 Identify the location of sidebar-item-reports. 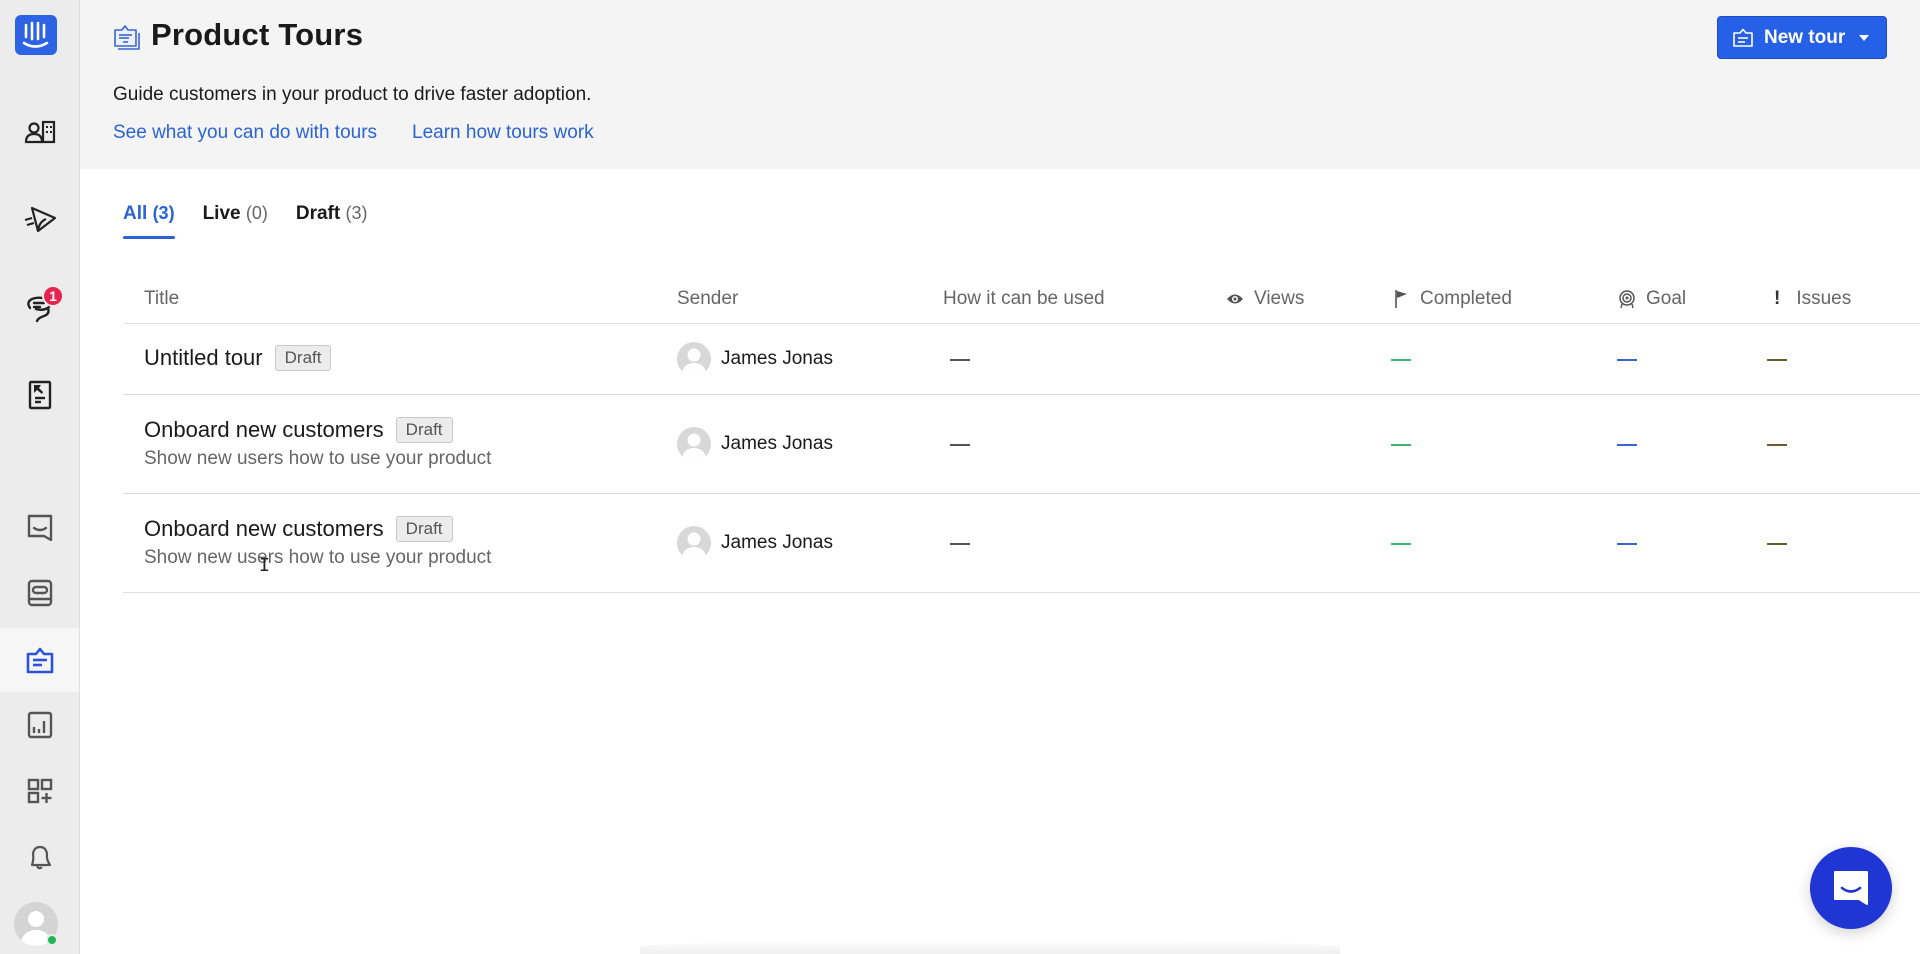
(39, 725).